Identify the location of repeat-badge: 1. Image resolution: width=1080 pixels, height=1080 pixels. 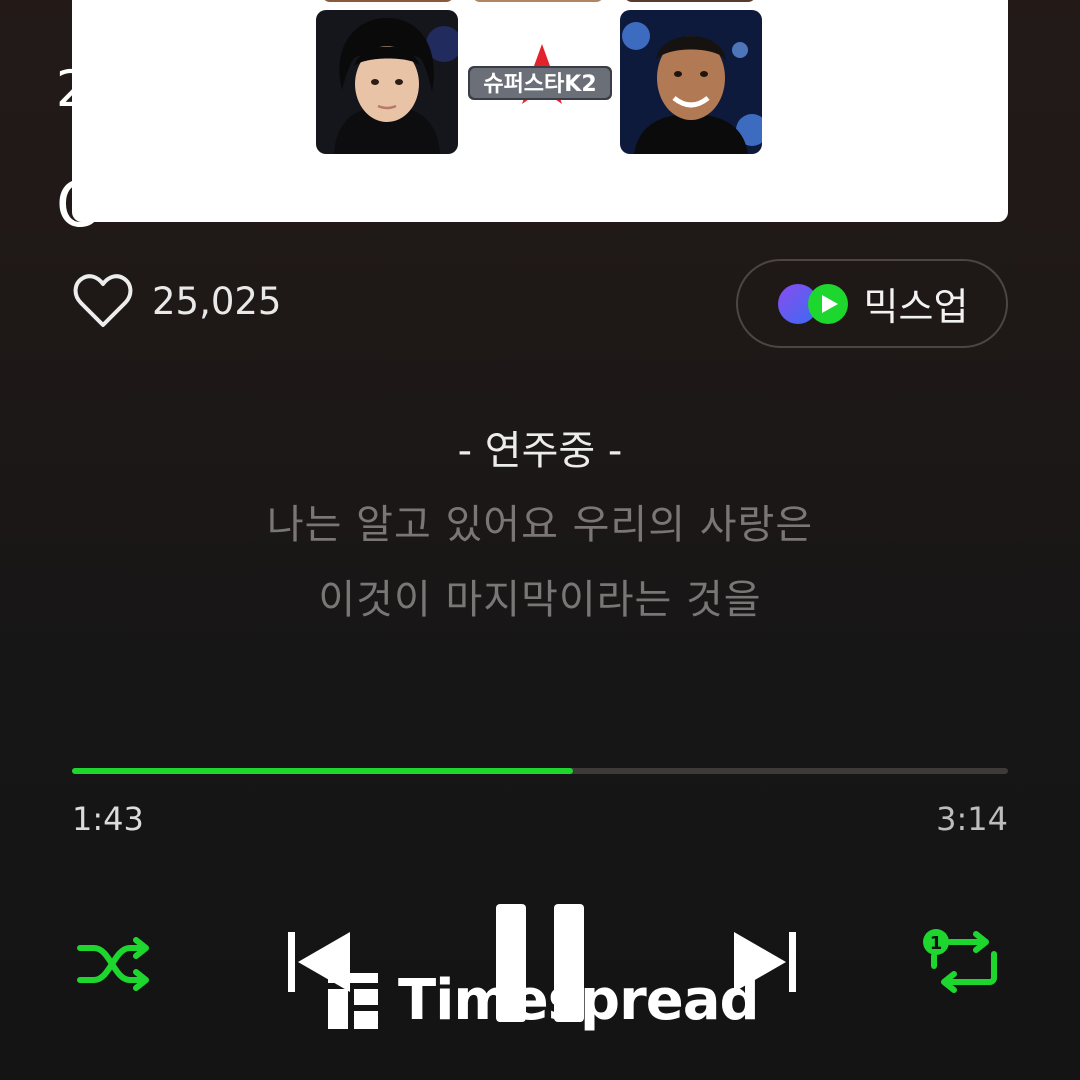
(936, 943).